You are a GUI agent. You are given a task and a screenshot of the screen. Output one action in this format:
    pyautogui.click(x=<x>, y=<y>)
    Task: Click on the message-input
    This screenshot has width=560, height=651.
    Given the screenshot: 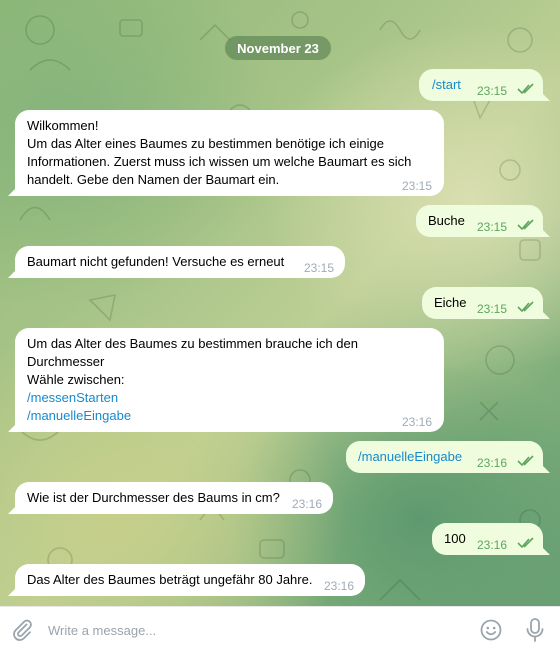 What is the action you would take?
    pyautogui.click(x=248, y=630)
    